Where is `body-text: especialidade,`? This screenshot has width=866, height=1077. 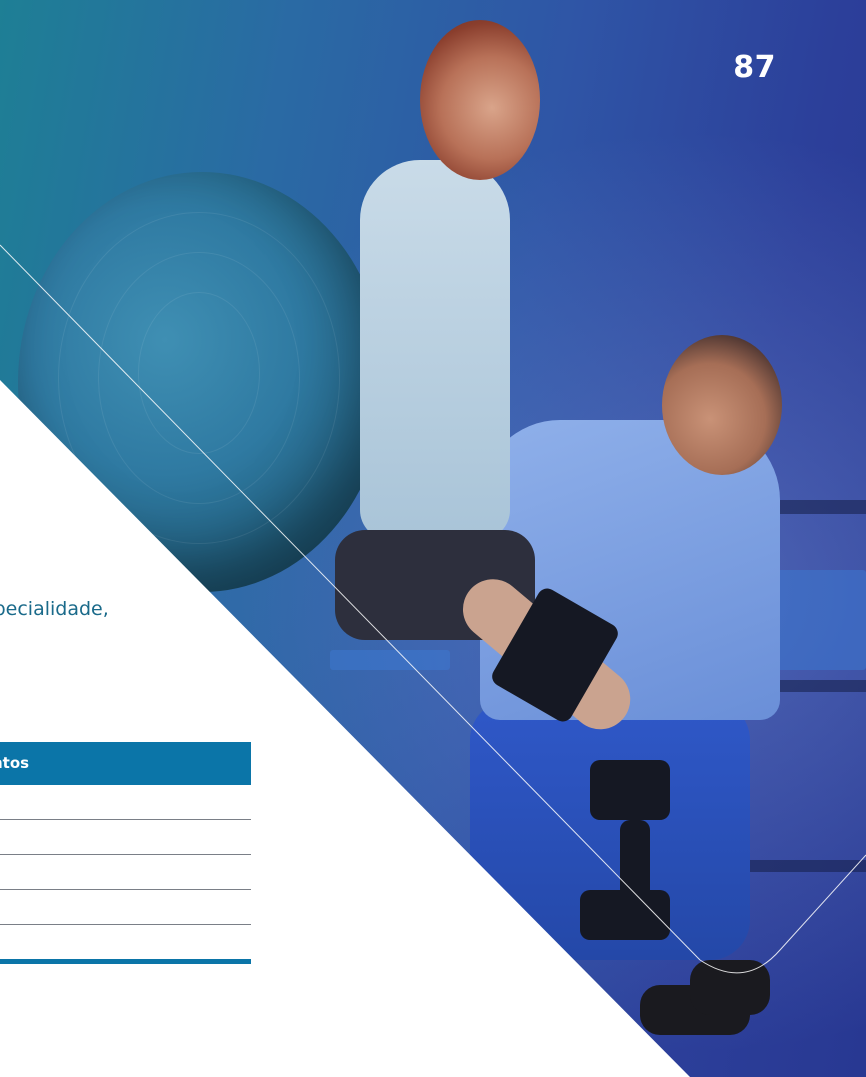 body-text: especialidade, is located at coordinates (54, 609).